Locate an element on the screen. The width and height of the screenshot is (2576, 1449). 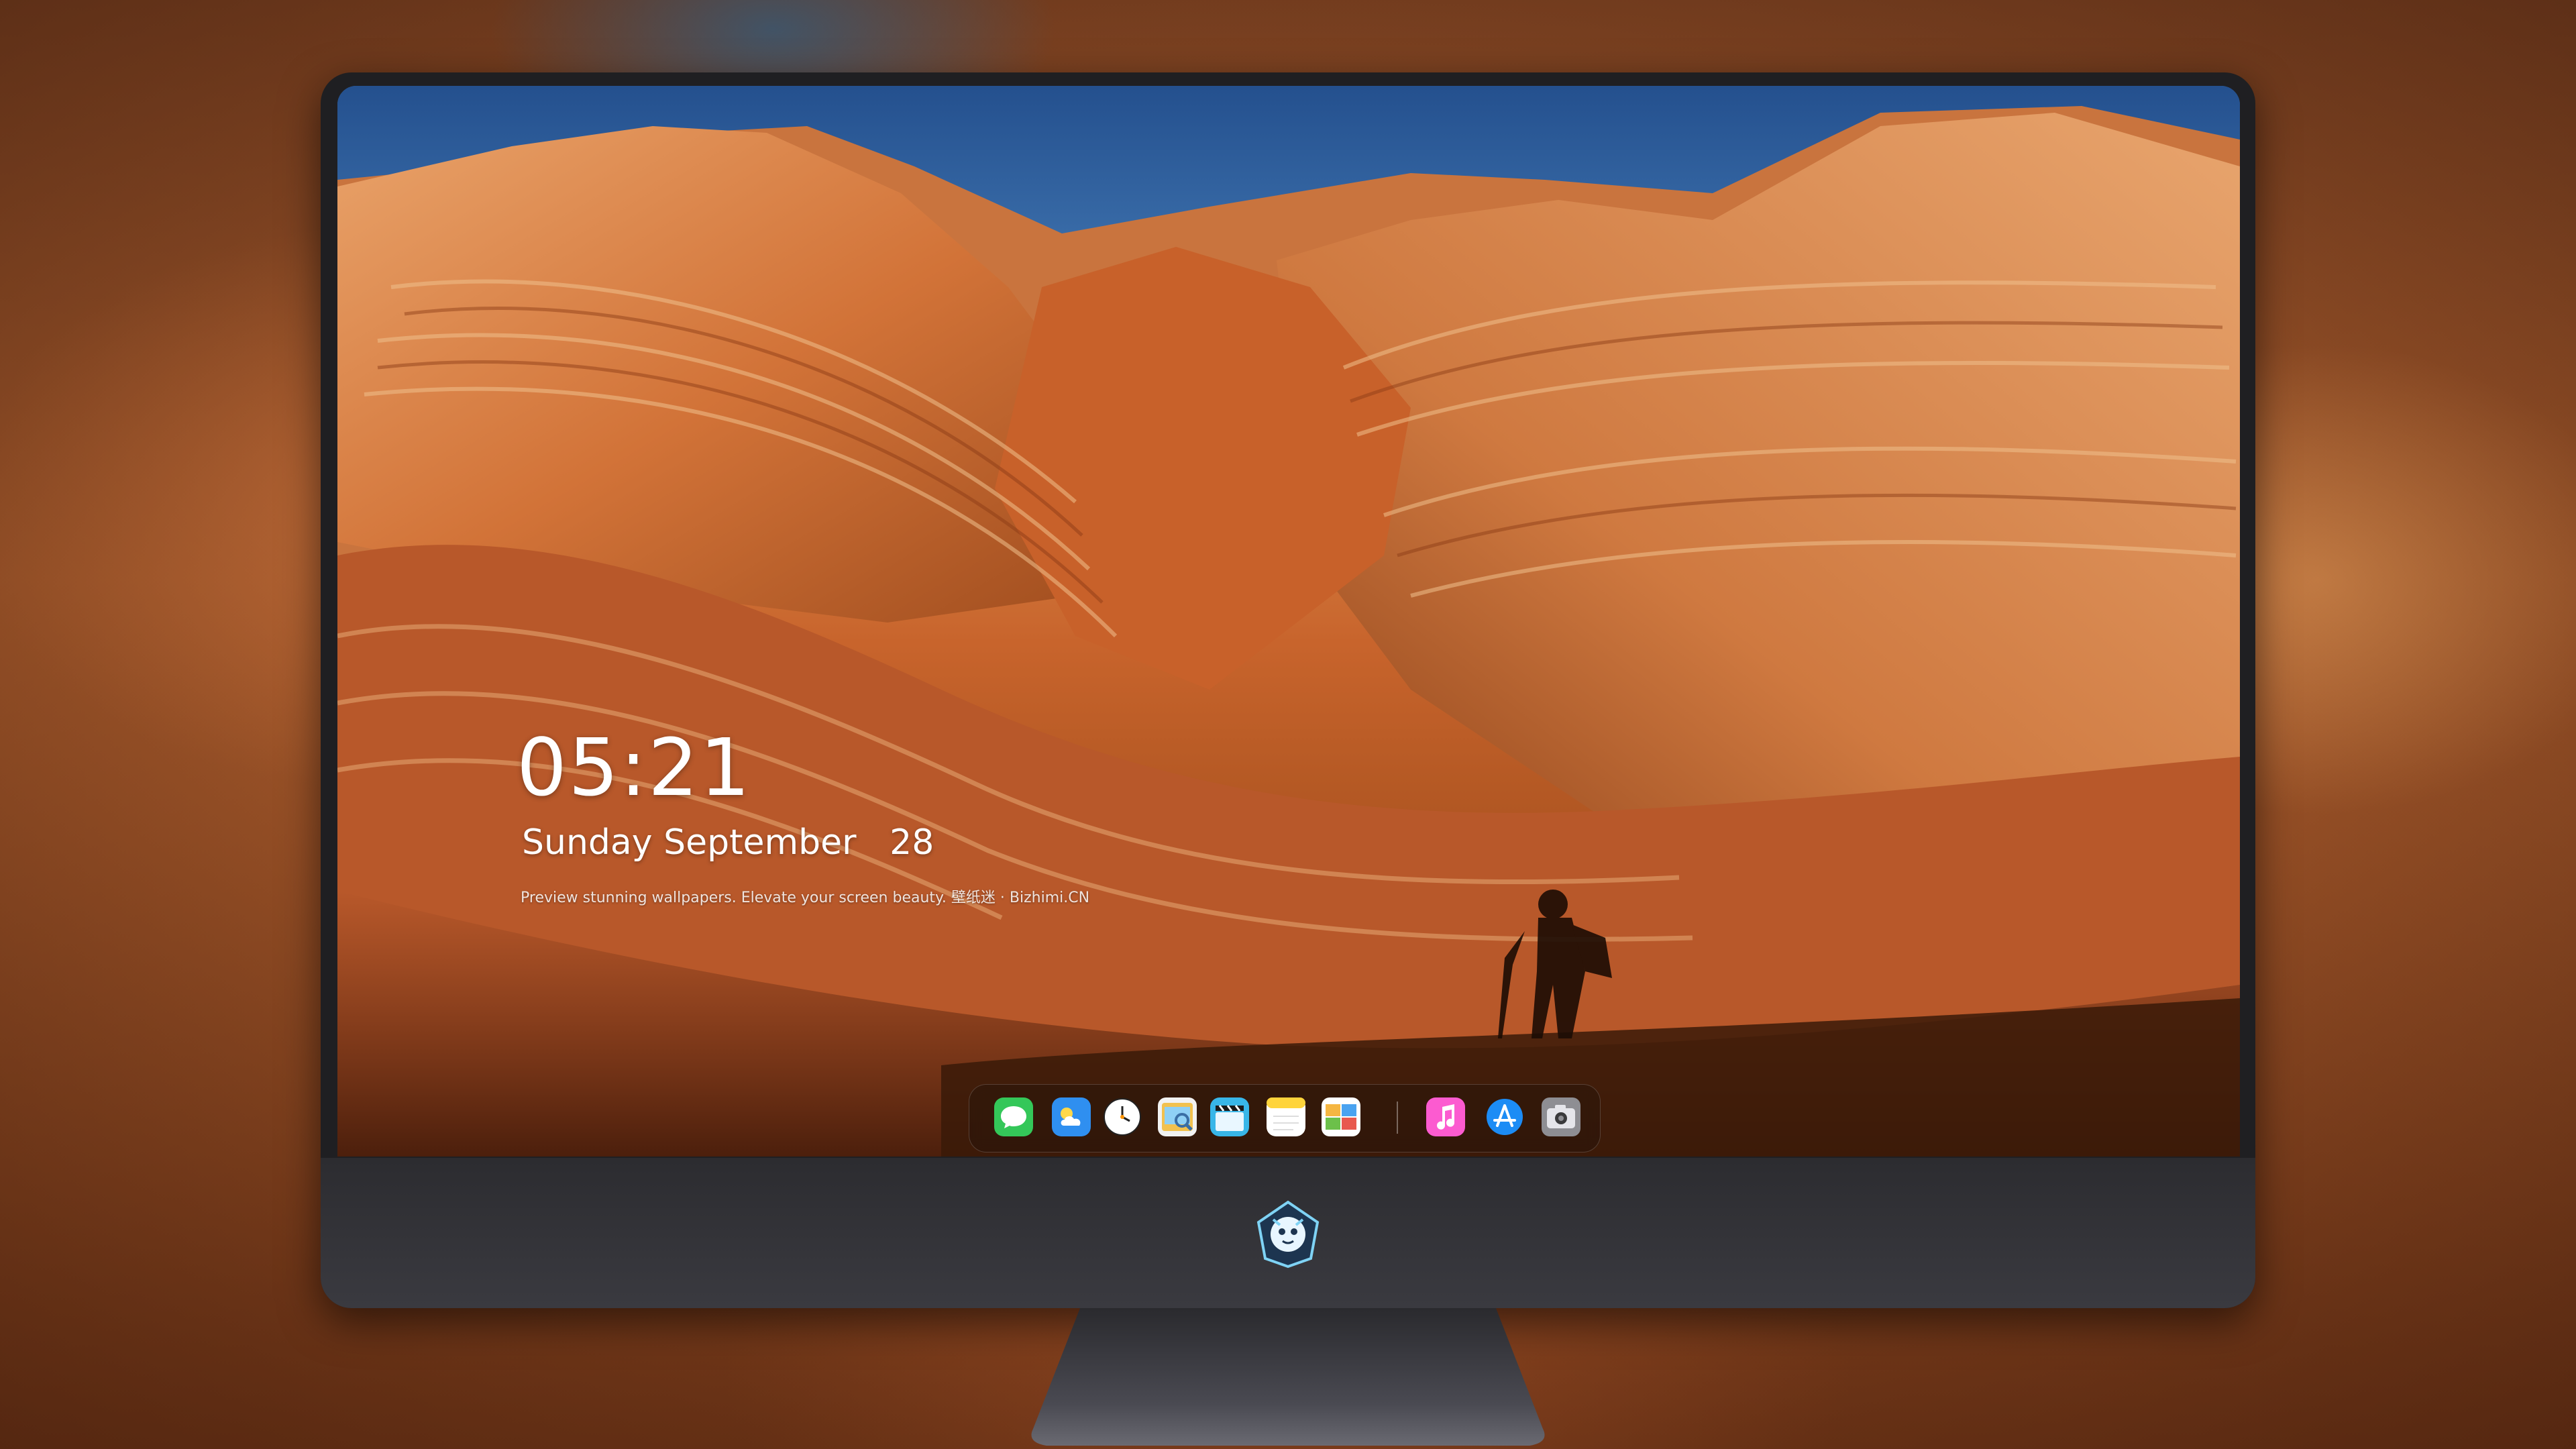
preview-icon is located at coordinates (1177, 1116).